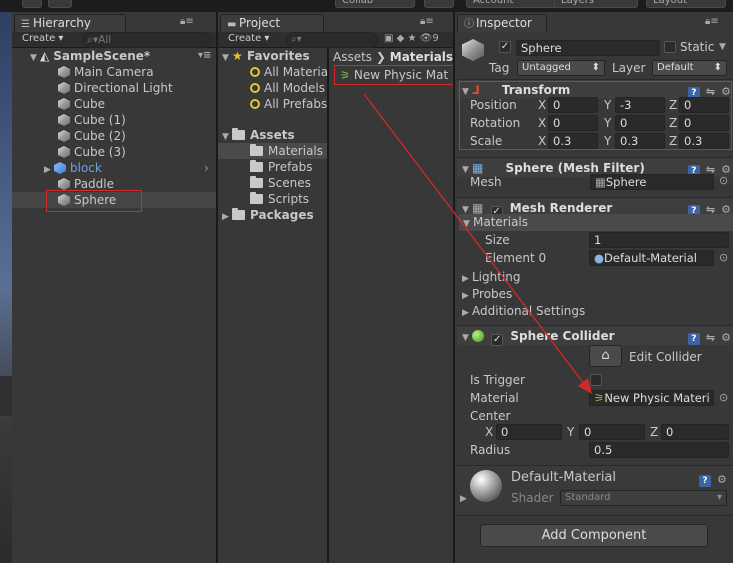  What do you see at coordinates (585, 386) in the screenshot?
I see `arrow-head-icon` at bounding box center [585, 386].